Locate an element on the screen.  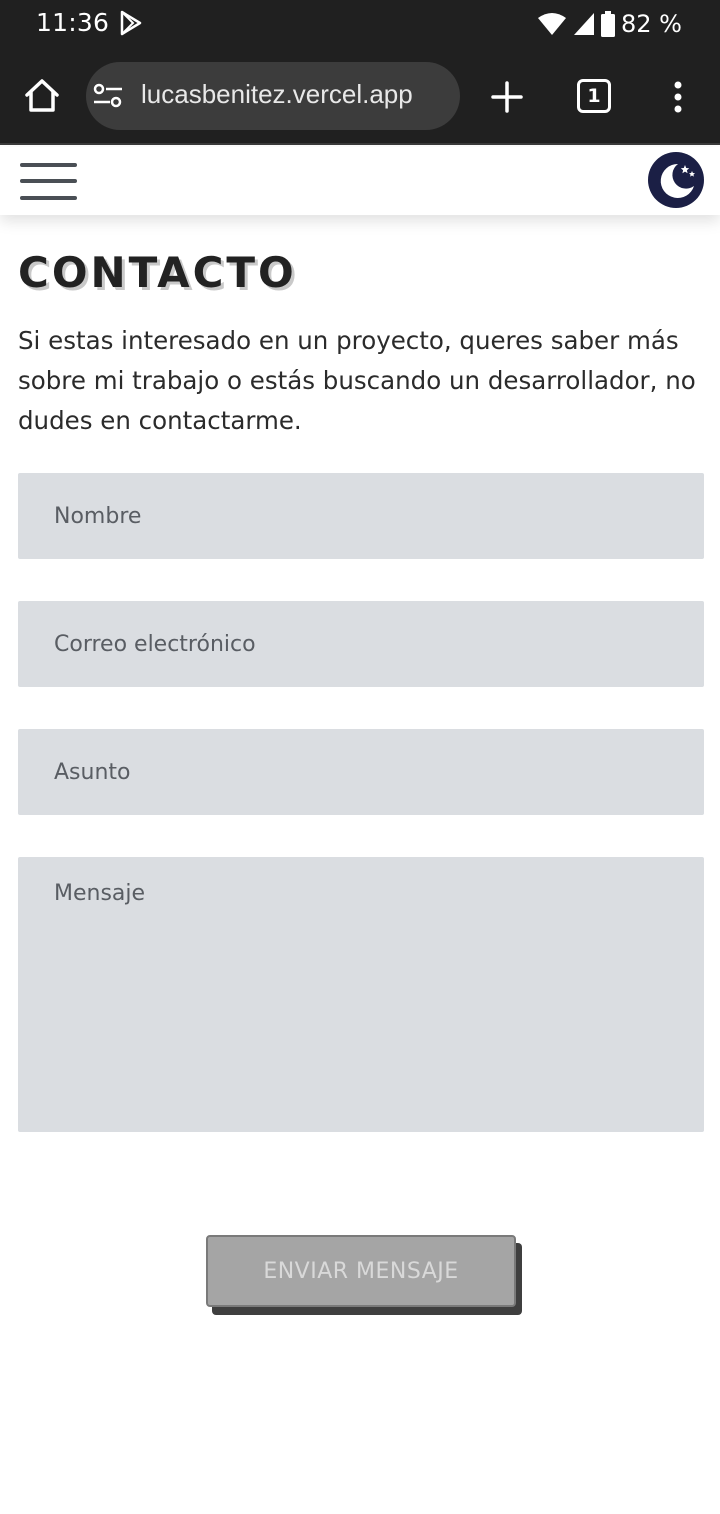
url-text: lucasbenitez.vercel.app is located at coordinates (277, 94).